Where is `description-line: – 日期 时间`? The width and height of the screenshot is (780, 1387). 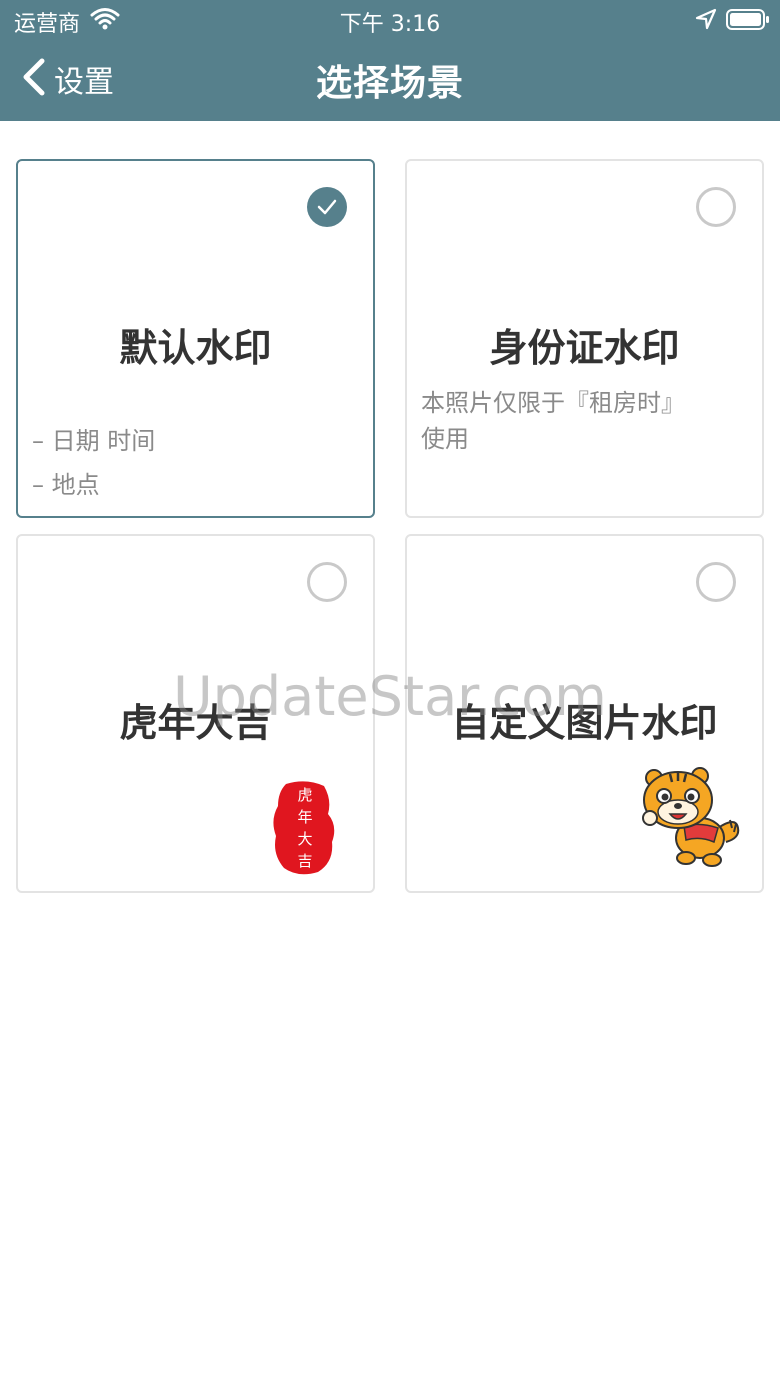
description-line: – 日期 时间 is located at coordinates (94, 441).